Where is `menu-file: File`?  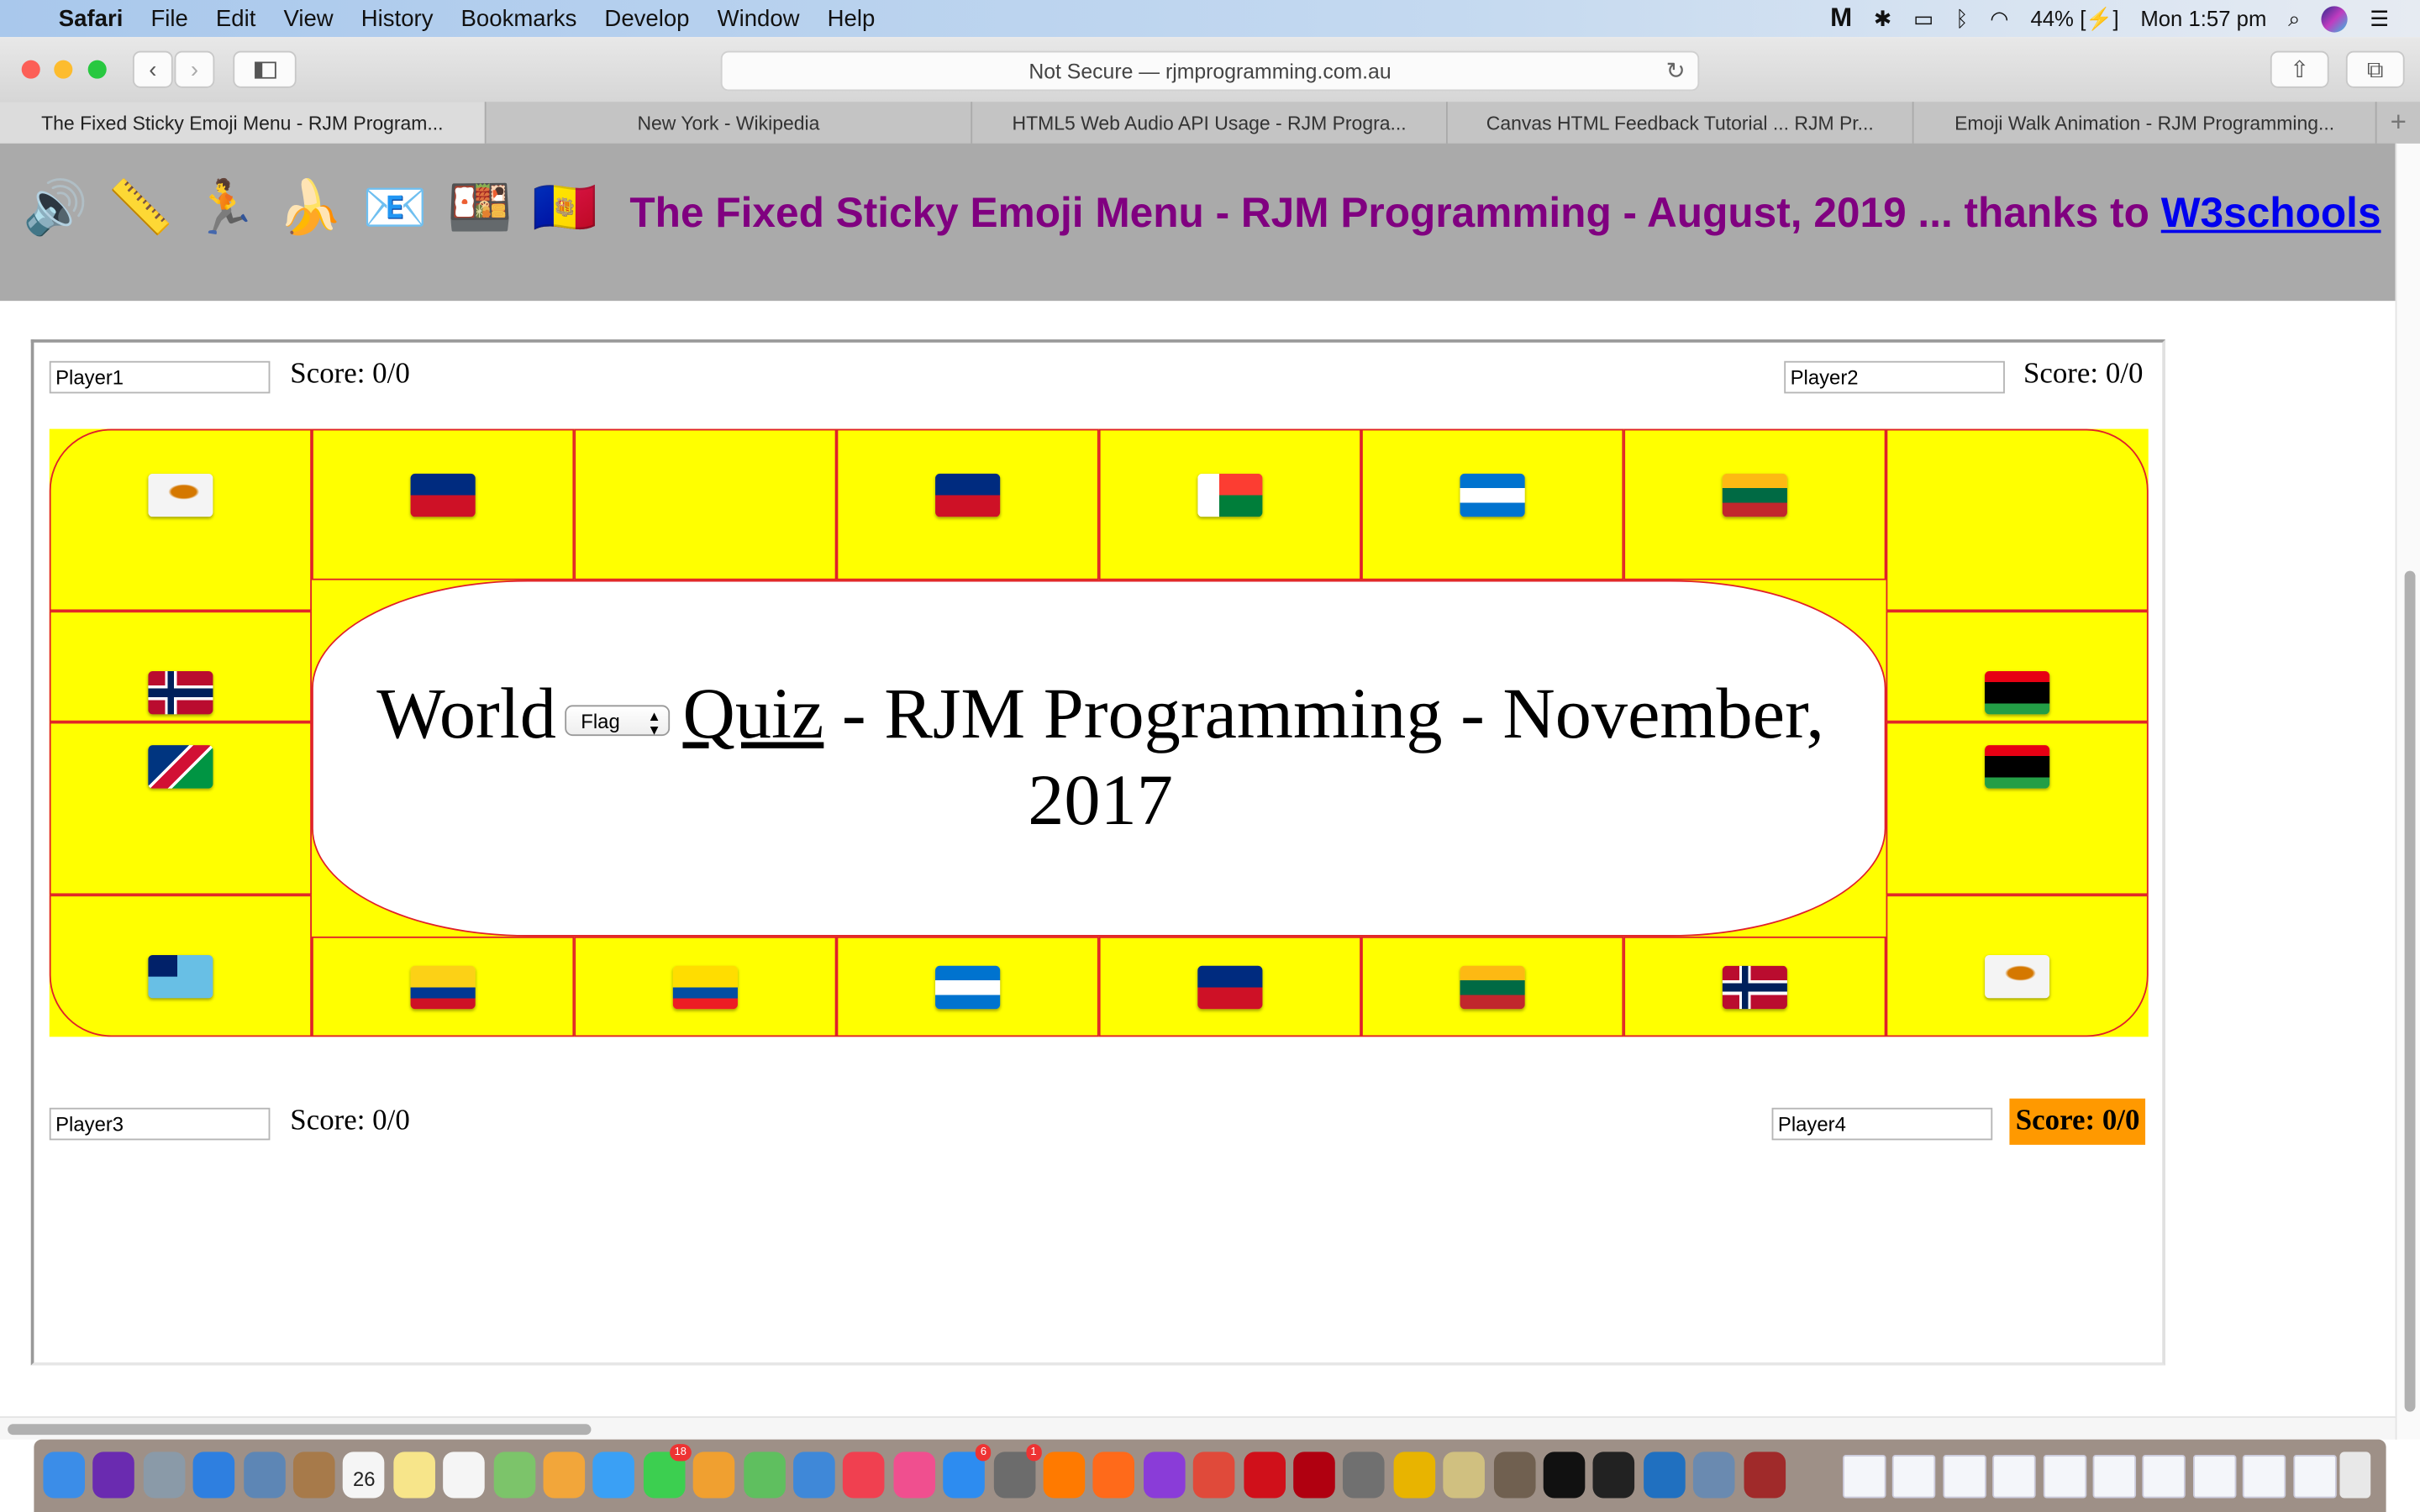 menu-file: File is located at coordinates (168, 18).